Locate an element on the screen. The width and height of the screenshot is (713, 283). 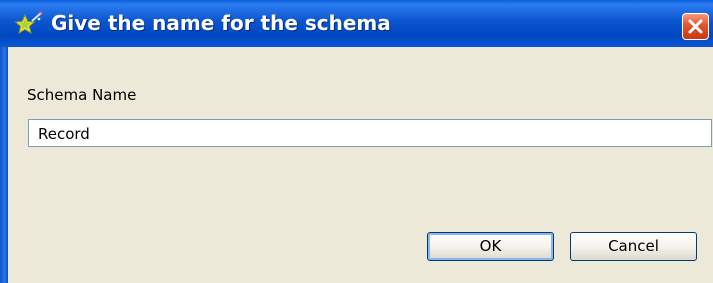
close-x-icon is located at coordinates (695, 26).